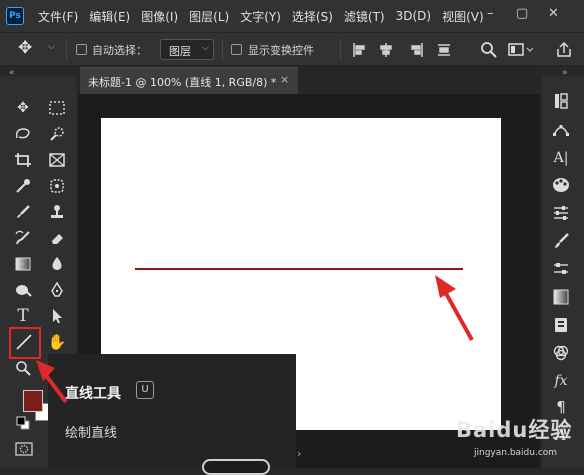 This screenshot has width=584, height=475. Describe the element at coordinates (23, 212) in the screenshot. I see `brush-icon` at that location.